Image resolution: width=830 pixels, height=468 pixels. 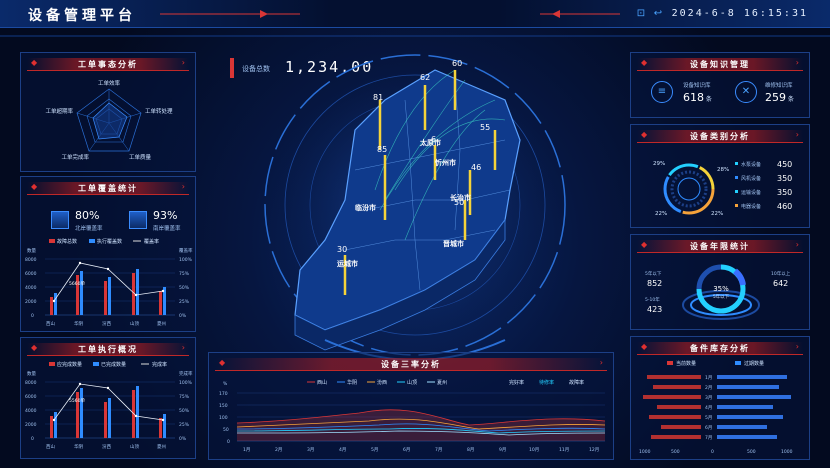 I want to click on panel-title: 工单执行概况, so click(x=108, y=349).